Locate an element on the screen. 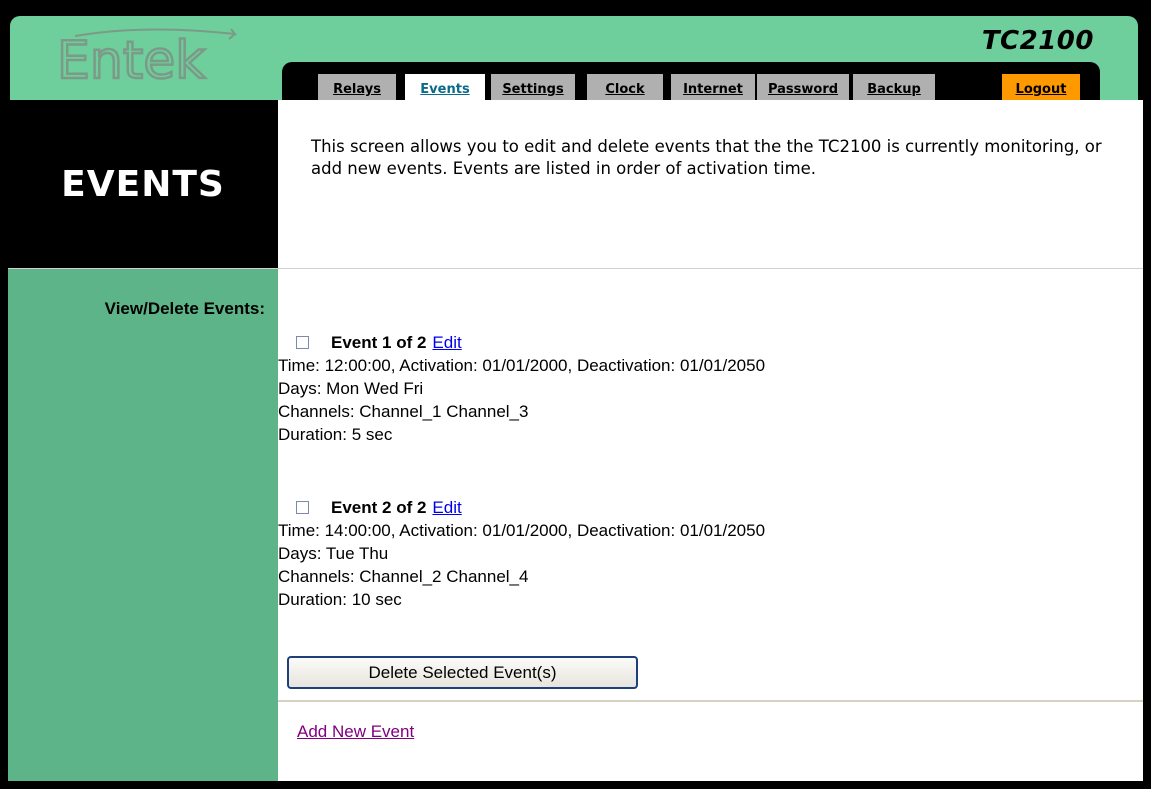  tab-settings: Settings is located at coordinates (533, 88).